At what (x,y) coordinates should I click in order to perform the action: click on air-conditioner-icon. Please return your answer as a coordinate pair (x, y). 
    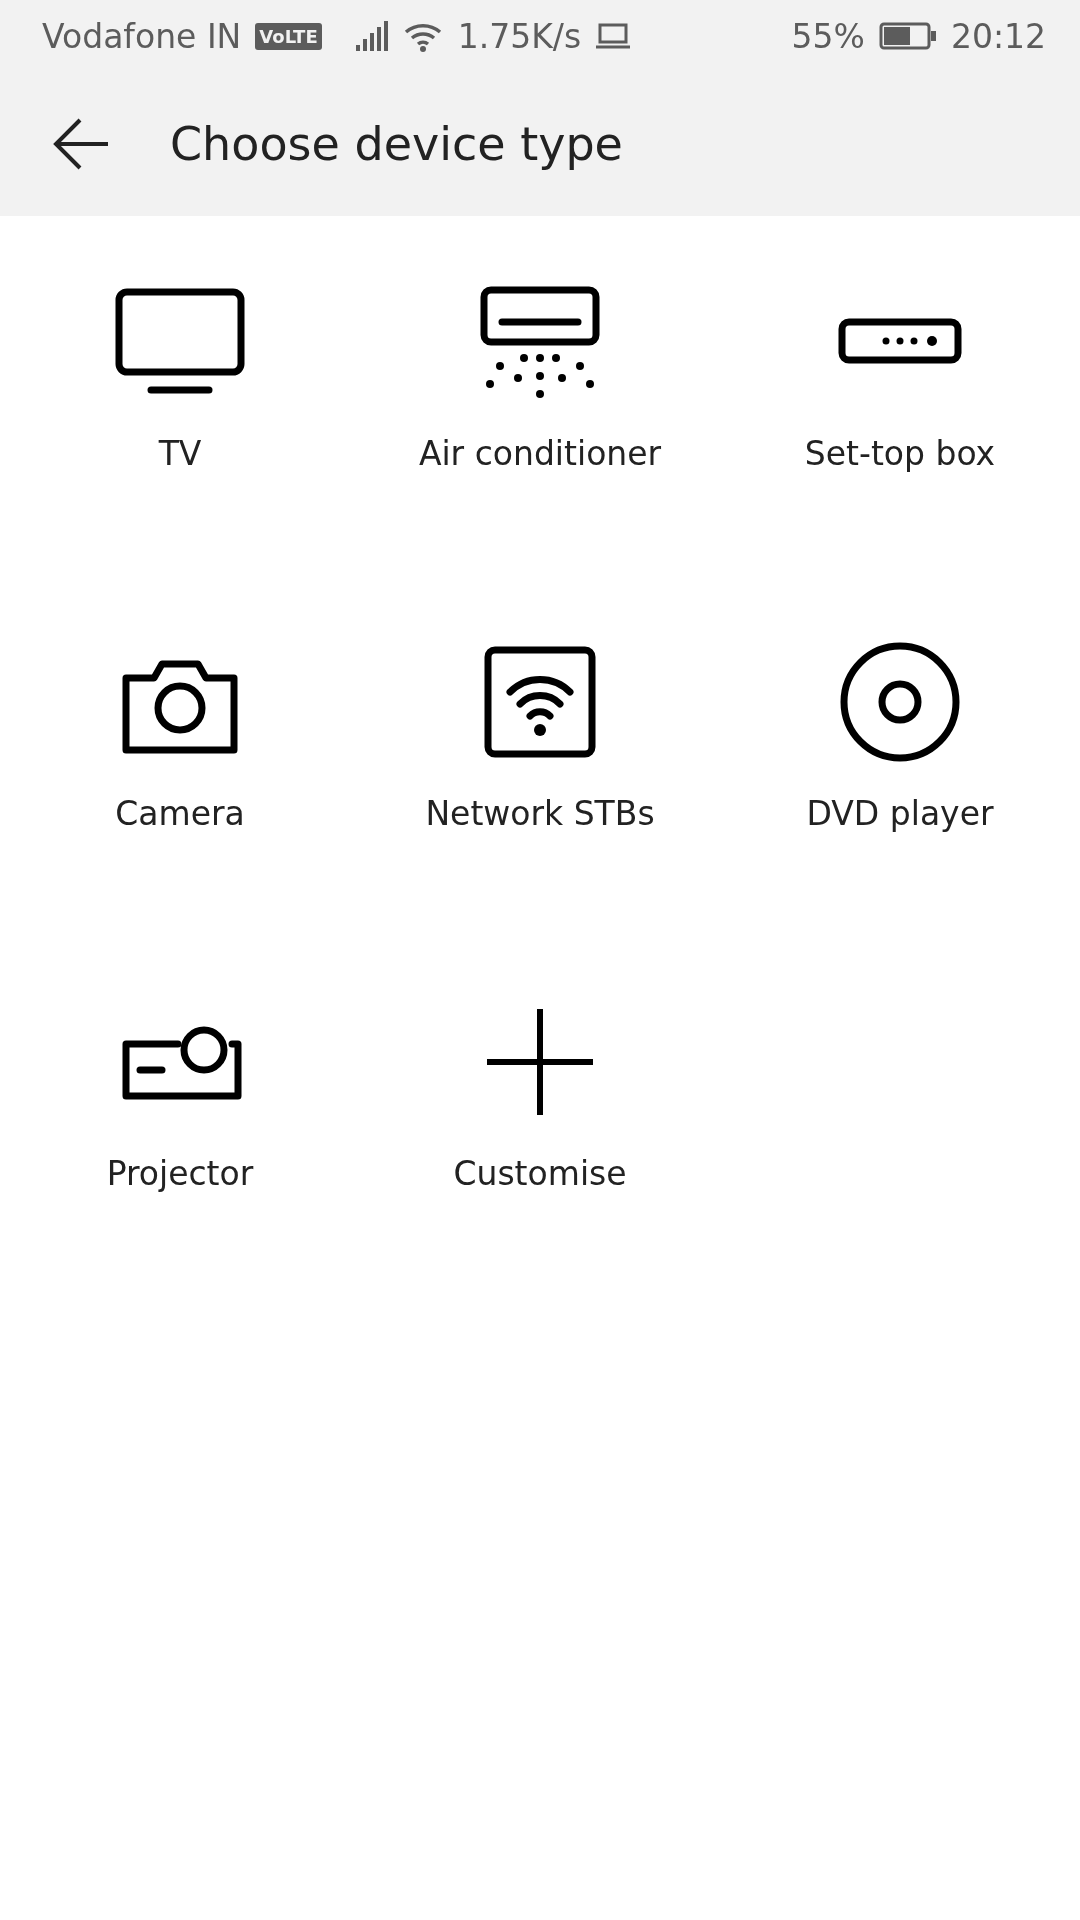
    Looking at the image, I should click on (540, 342).